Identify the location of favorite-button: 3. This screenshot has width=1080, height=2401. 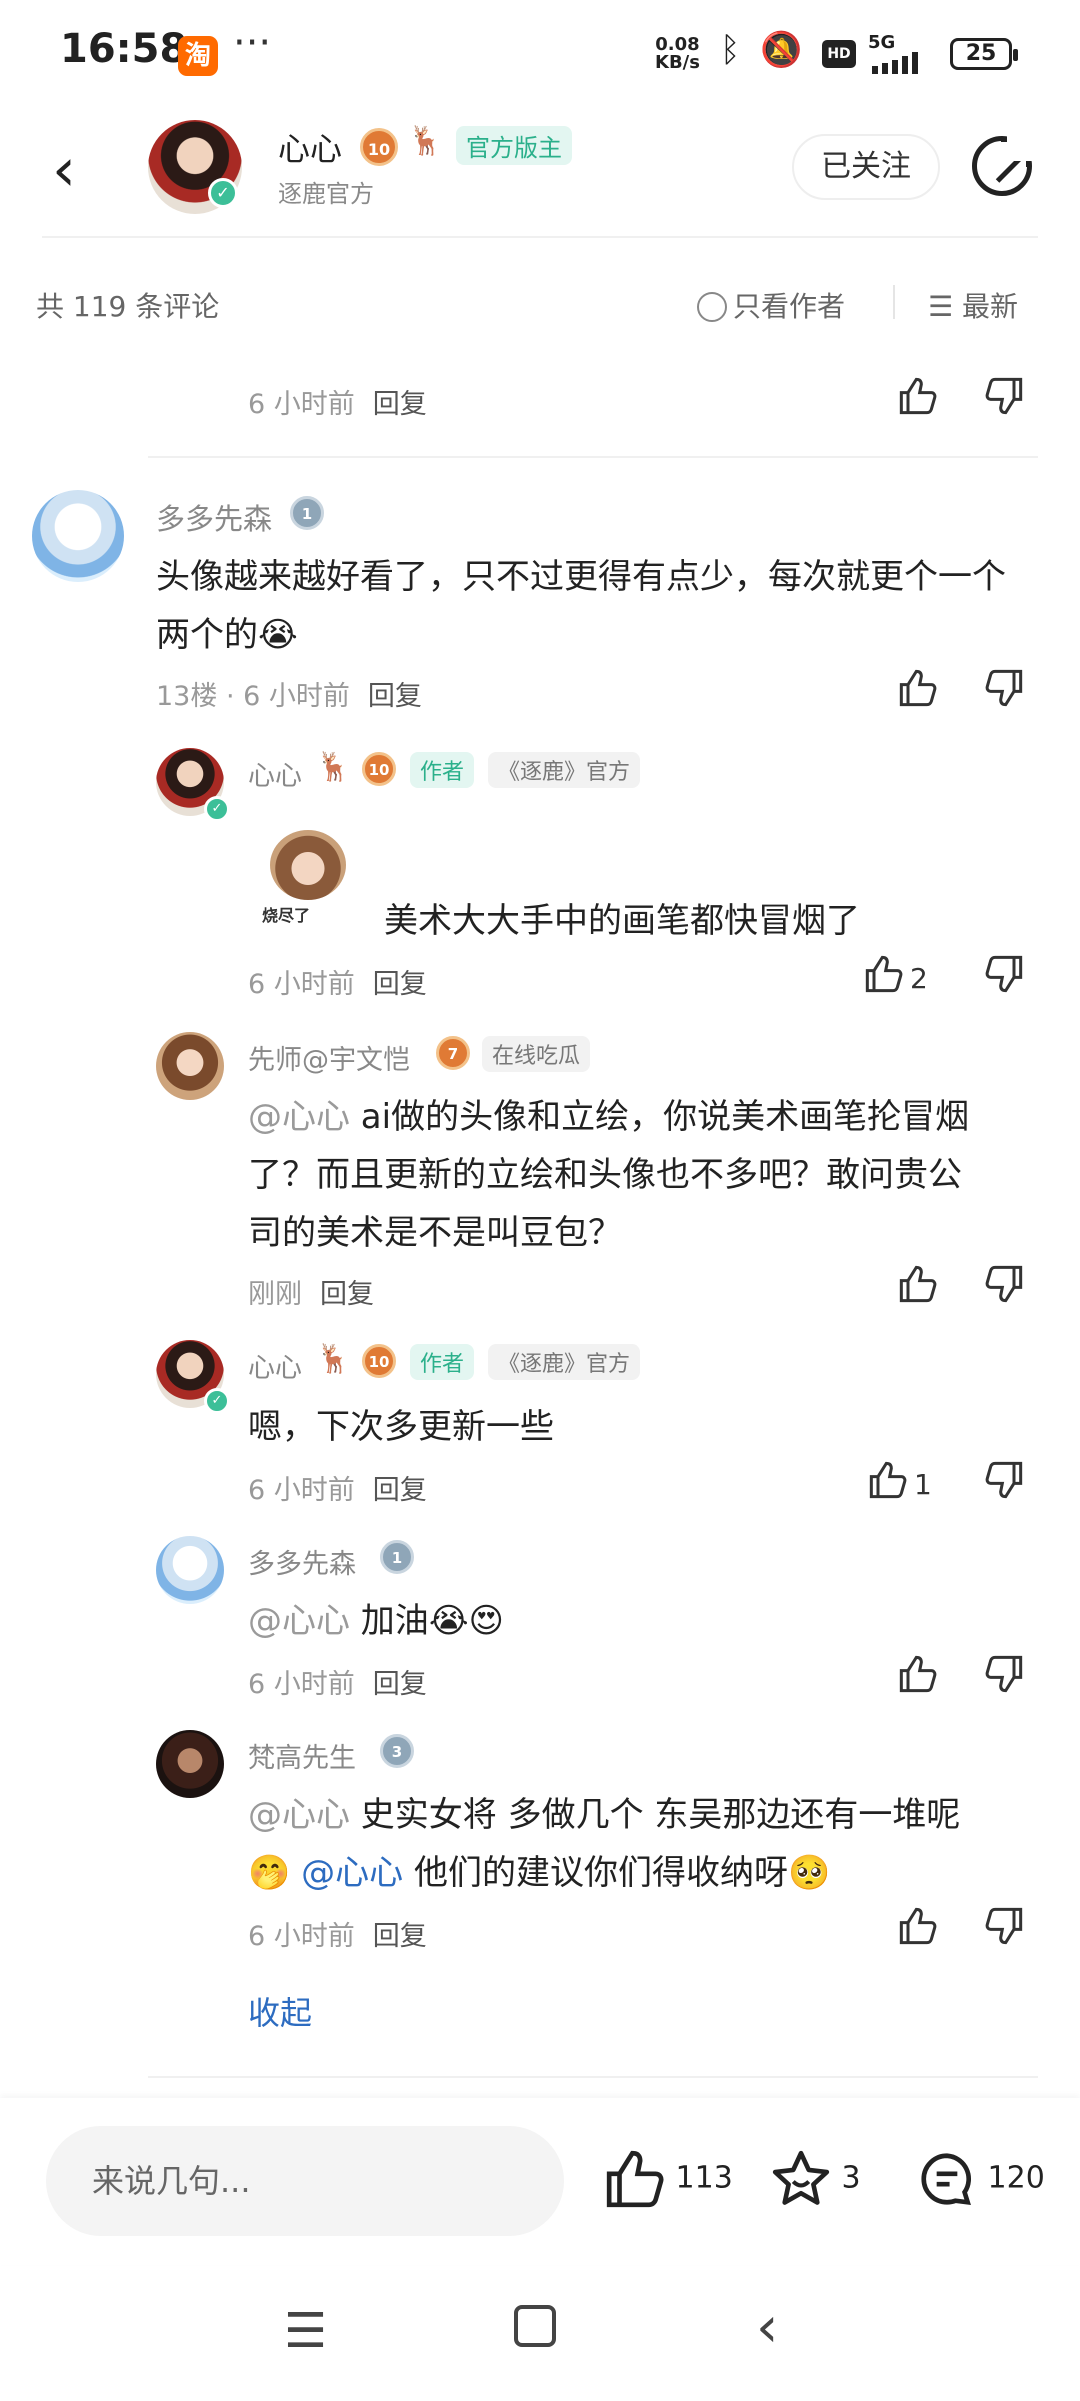
(815, 2179).